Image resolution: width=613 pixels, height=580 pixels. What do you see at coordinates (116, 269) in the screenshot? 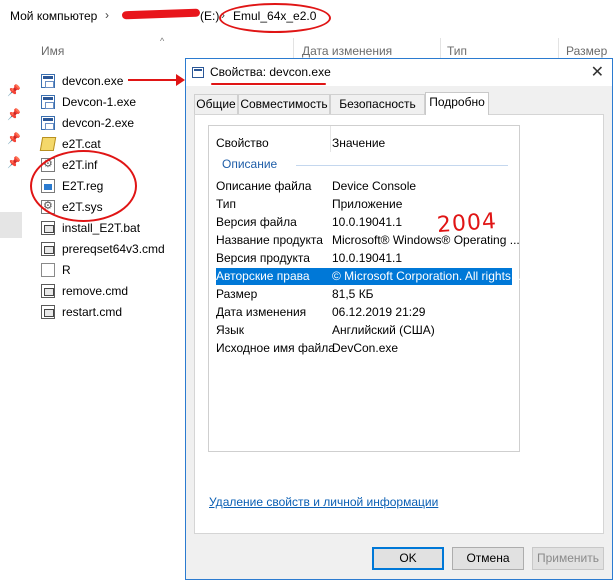
I see `list-item: R` at bounding box center [116, 269].